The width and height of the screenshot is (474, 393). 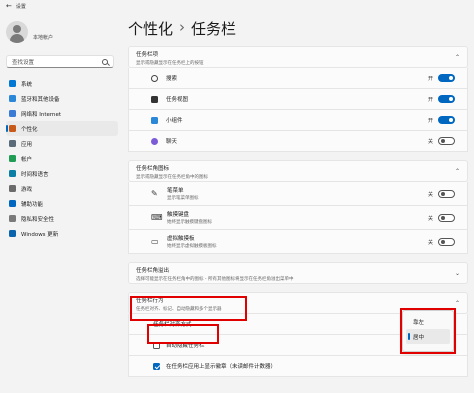 What do you see at coordinates (215, 279) in the screenshot?
I see `group-subtitle: 选择可能显示在任务栏角中的图标 - 所有其他图标将显示在任务栏角溢出菜单中` at bounding box center [215, 279].